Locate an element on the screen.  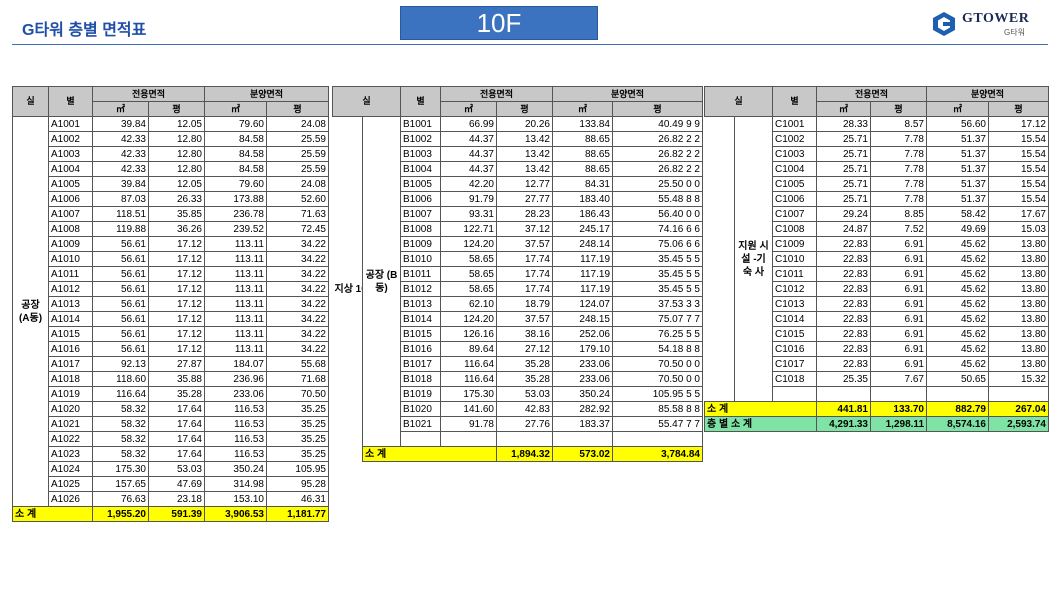
exclusive-pyeong-cell: 38.16 is located at coordinates (524, 334).